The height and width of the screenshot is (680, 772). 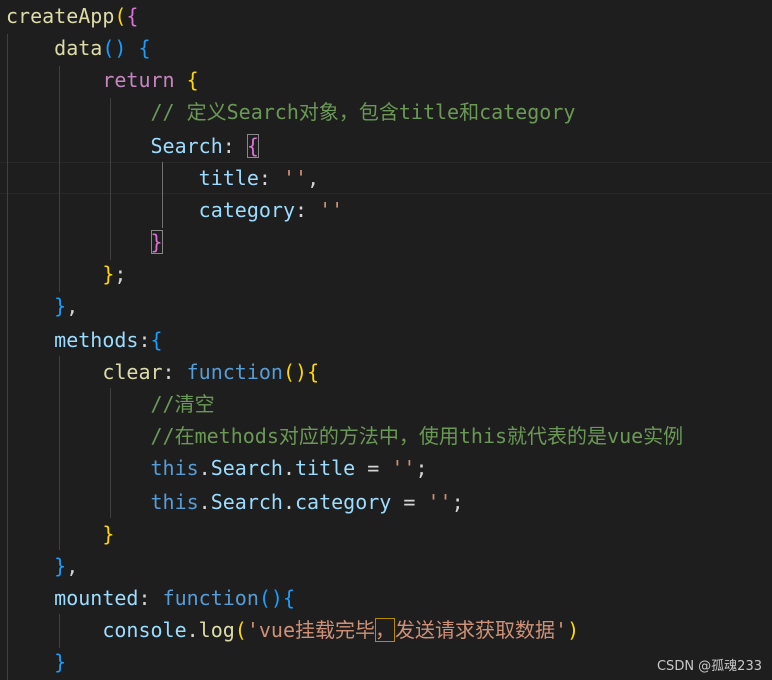 I want to click on token-function: data, so click(x=78, y=48).